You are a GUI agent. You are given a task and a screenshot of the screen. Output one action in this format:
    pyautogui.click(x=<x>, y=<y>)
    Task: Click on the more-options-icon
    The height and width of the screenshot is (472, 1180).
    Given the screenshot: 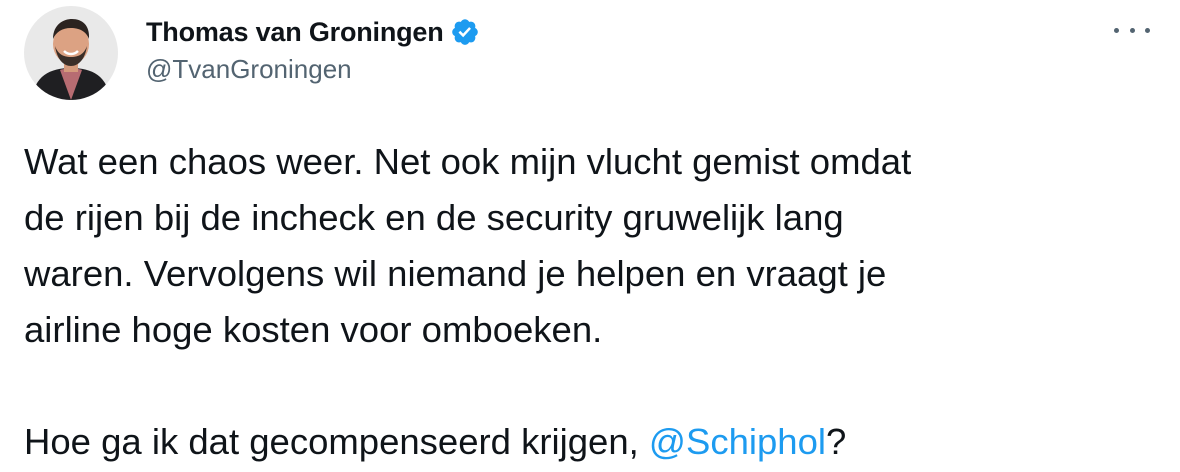 What is the action you would take?
    pyautogui.click(x=1132, y=30)
    